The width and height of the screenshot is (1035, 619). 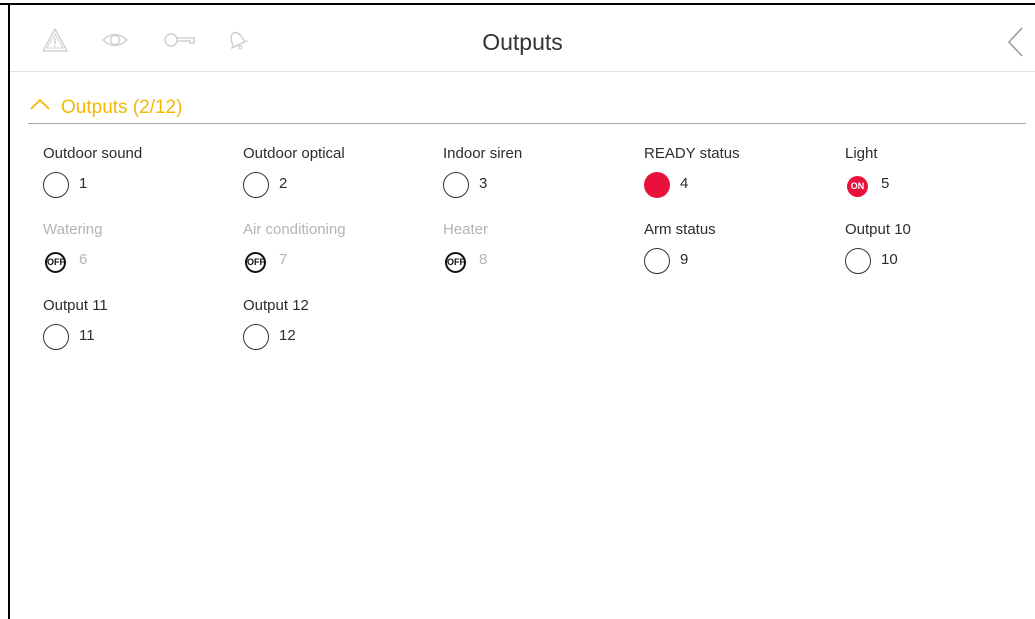 I want to click on output-label: Output 11, so click(x=75, y=305).